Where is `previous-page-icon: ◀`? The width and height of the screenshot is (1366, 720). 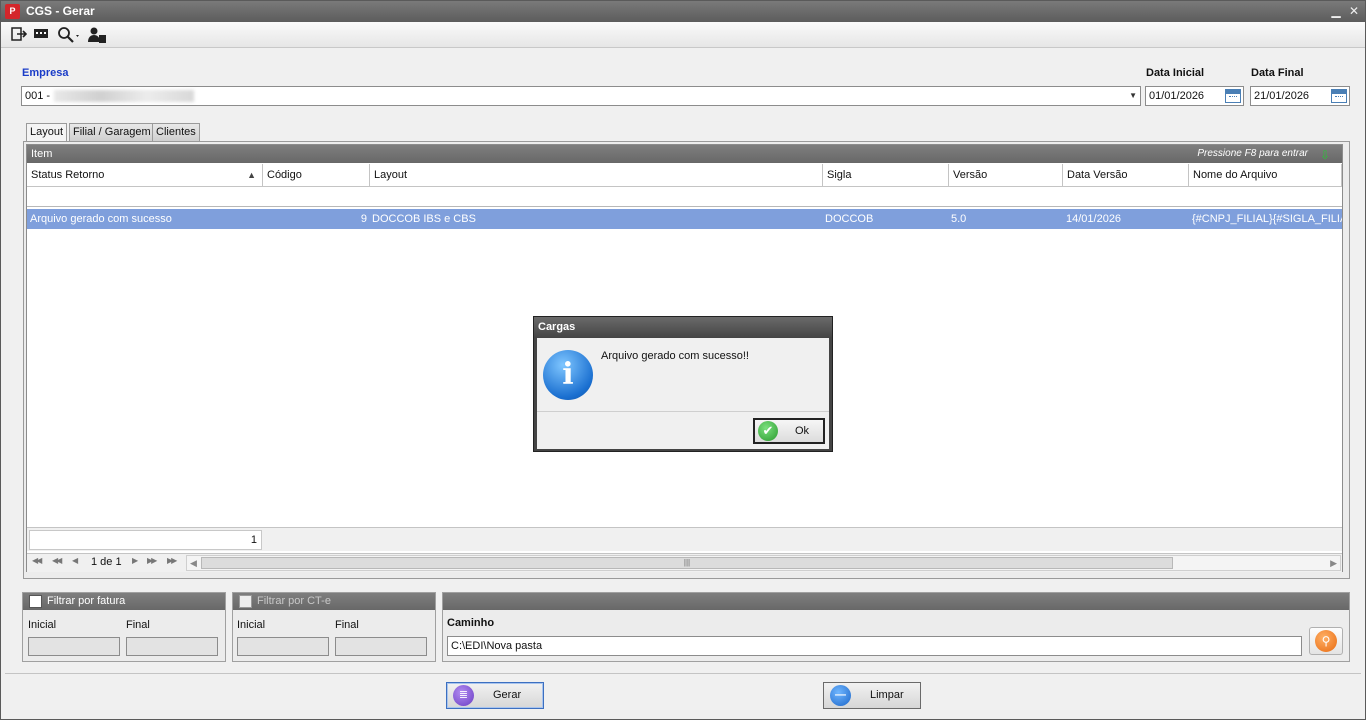 previous-page-icon: ◀ is located at coordinates (75, 560).